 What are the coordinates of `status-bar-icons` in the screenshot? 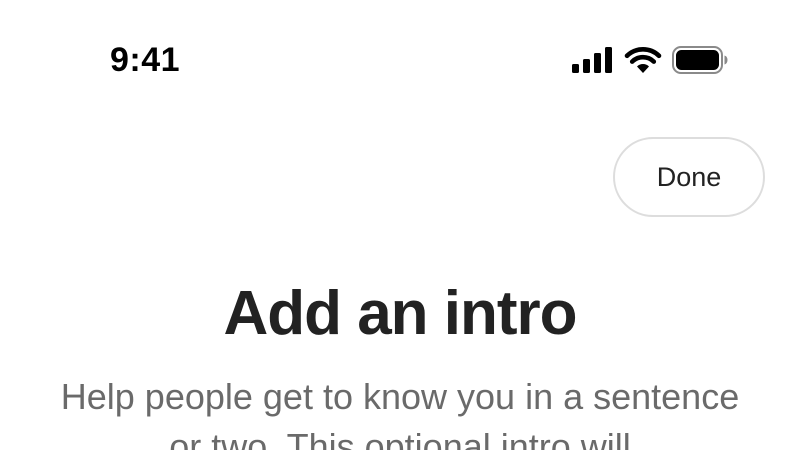 It's located at (650, 60).